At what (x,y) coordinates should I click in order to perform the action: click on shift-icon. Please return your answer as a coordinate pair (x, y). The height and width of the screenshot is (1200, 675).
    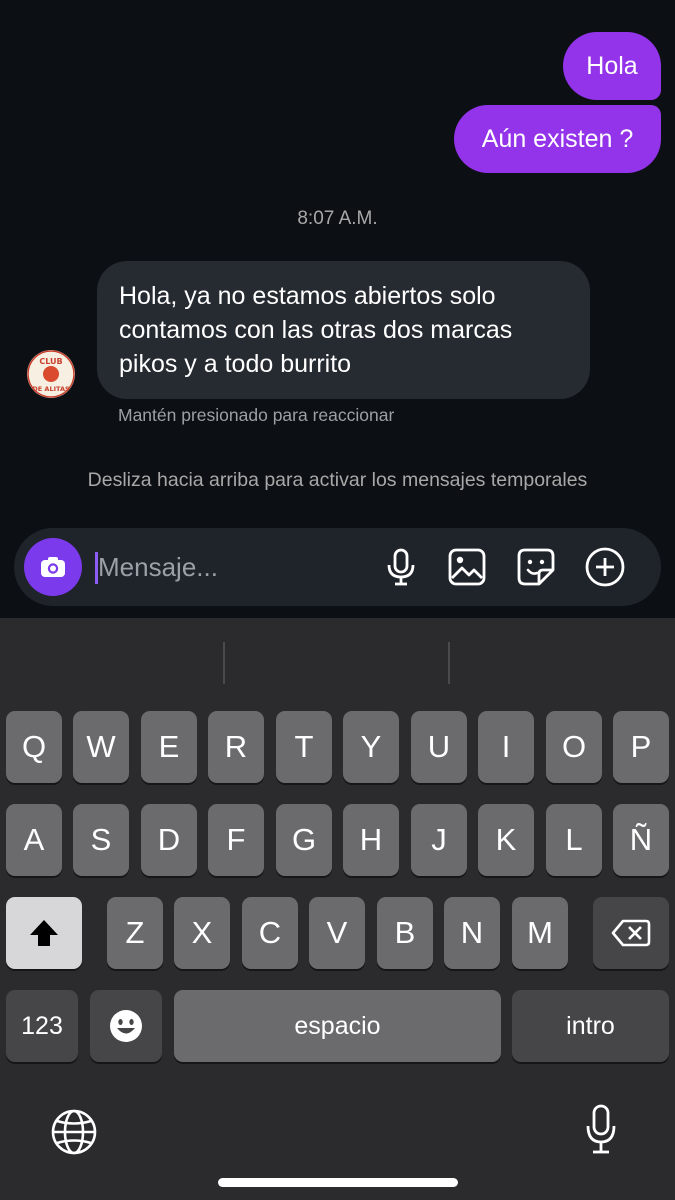
    Looking at the image, I should click on (44, 933).